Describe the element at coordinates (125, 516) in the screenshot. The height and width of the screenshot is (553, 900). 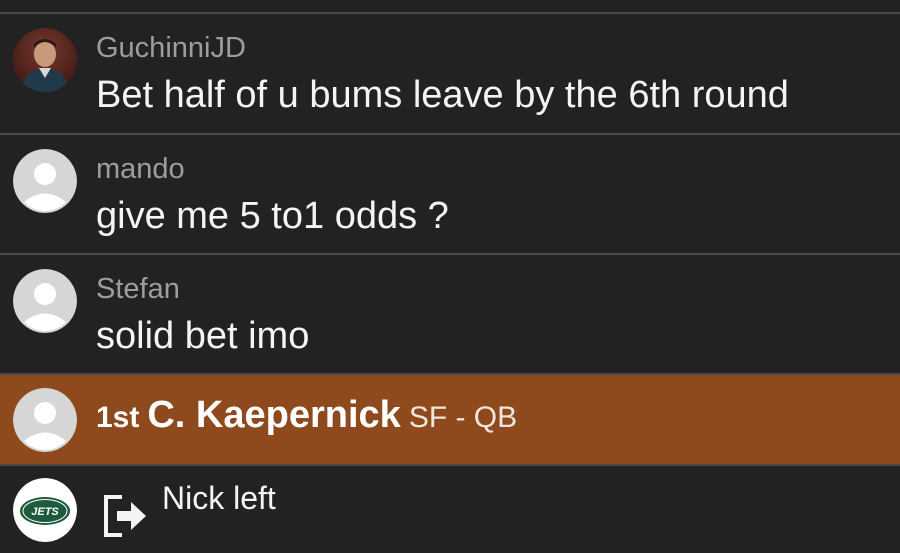
I see `exit-icon` at that location.